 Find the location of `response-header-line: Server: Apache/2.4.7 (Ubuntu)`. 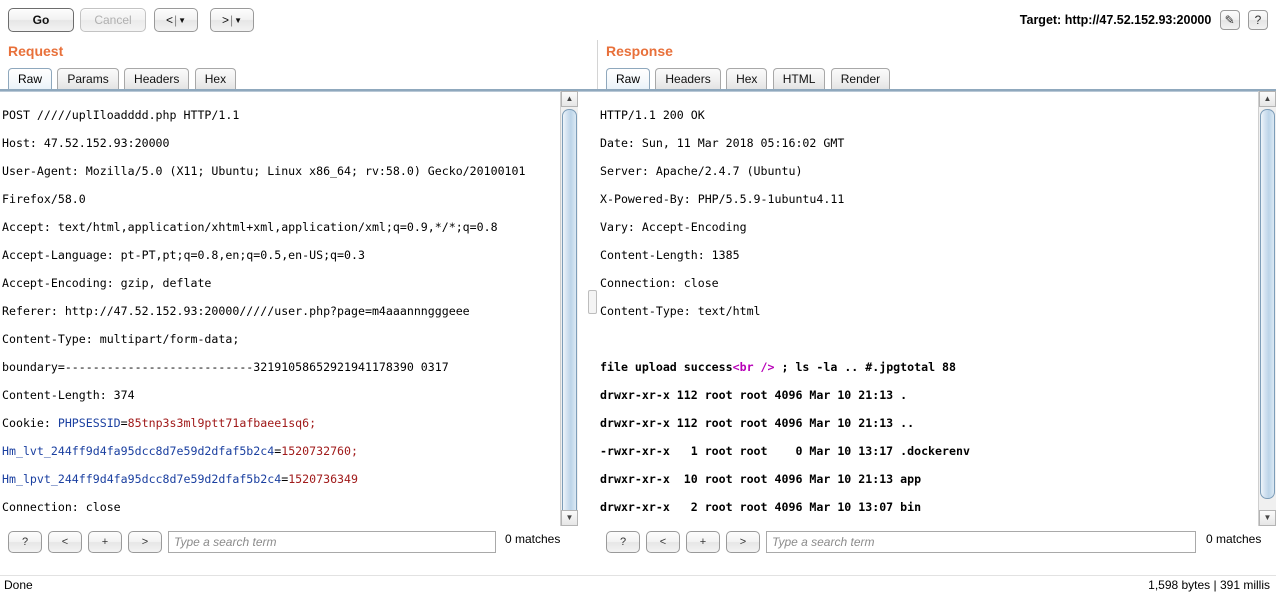

response-header-line: Server: Apache/2.4.7 (Ubuntu) is located at coordinates (701, 171).